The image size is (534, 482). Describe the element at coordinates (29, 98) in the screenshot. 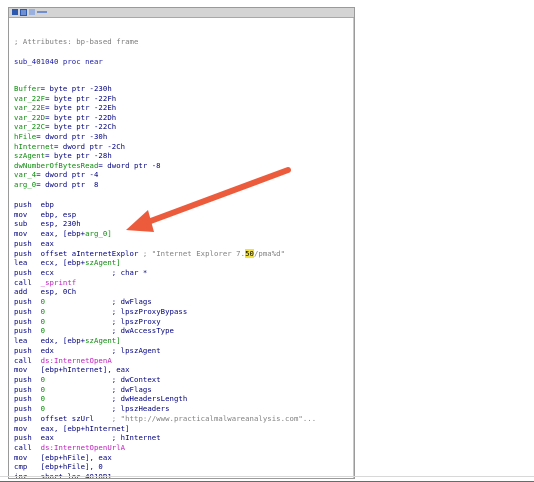

I see `stack-var-name: var_22F` at that location.